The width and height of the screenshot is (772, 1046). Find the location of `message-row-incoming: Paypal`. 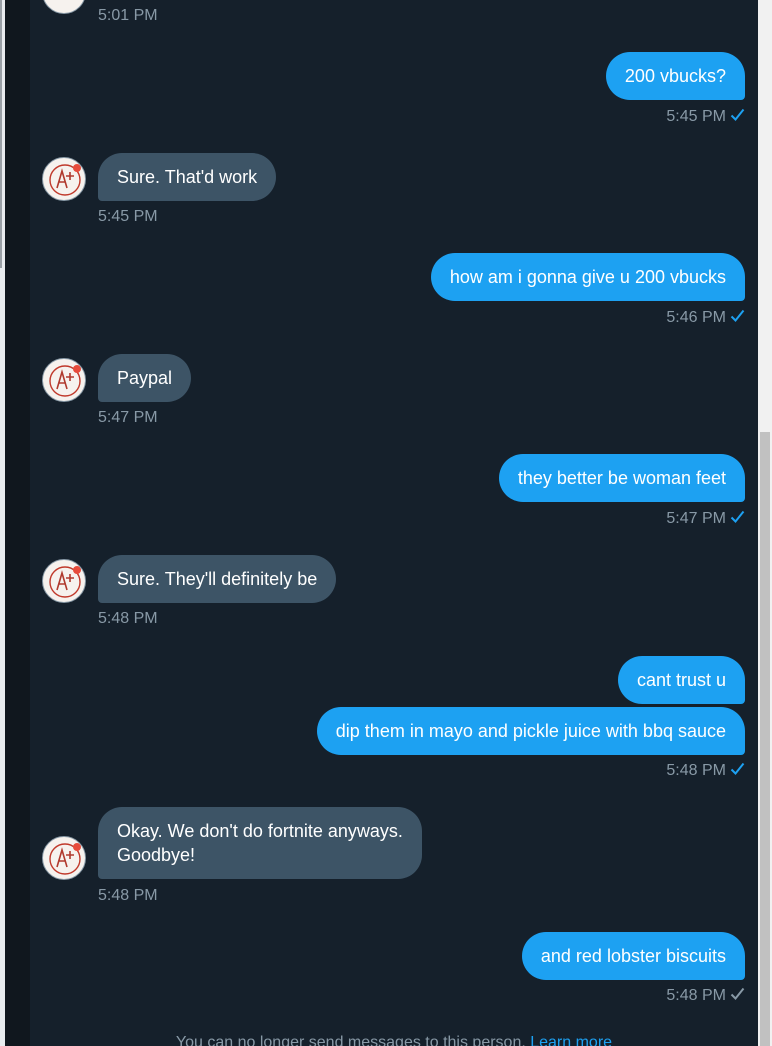

message-row-incoming: Paypal is located at coordinates (145, 378).